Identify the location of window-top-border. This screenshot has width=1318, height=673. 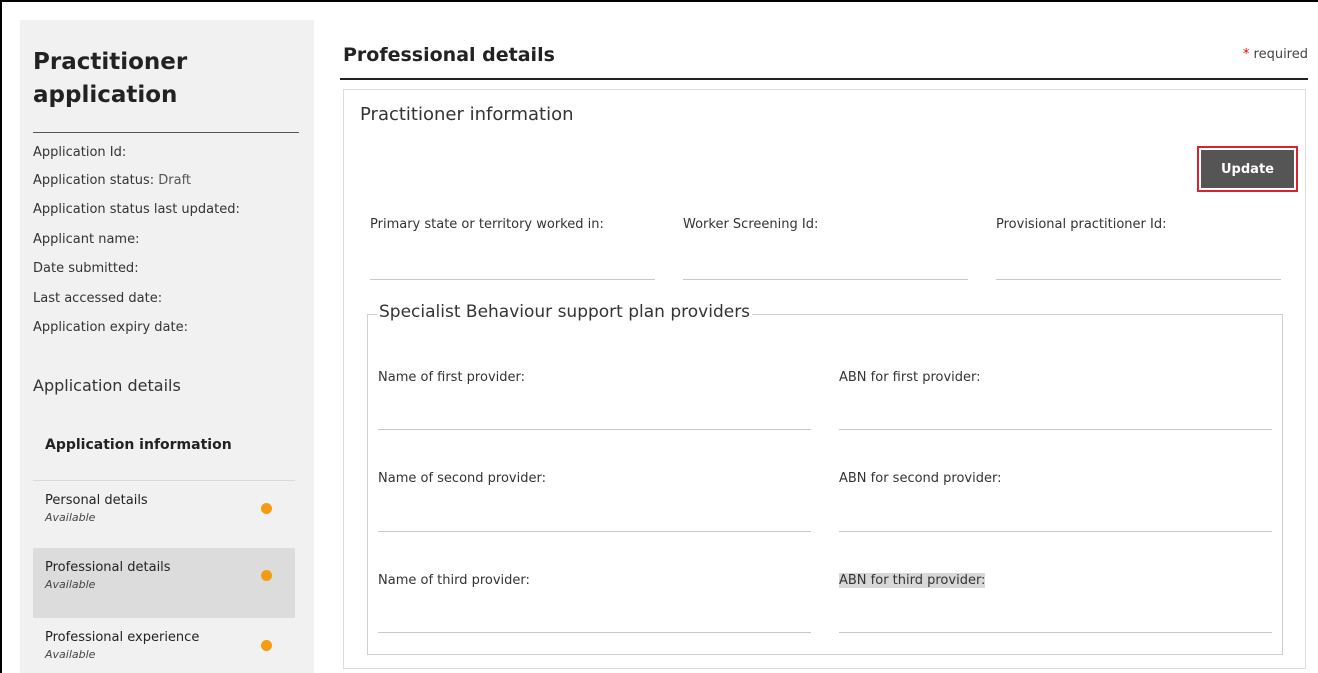
(659, 1).